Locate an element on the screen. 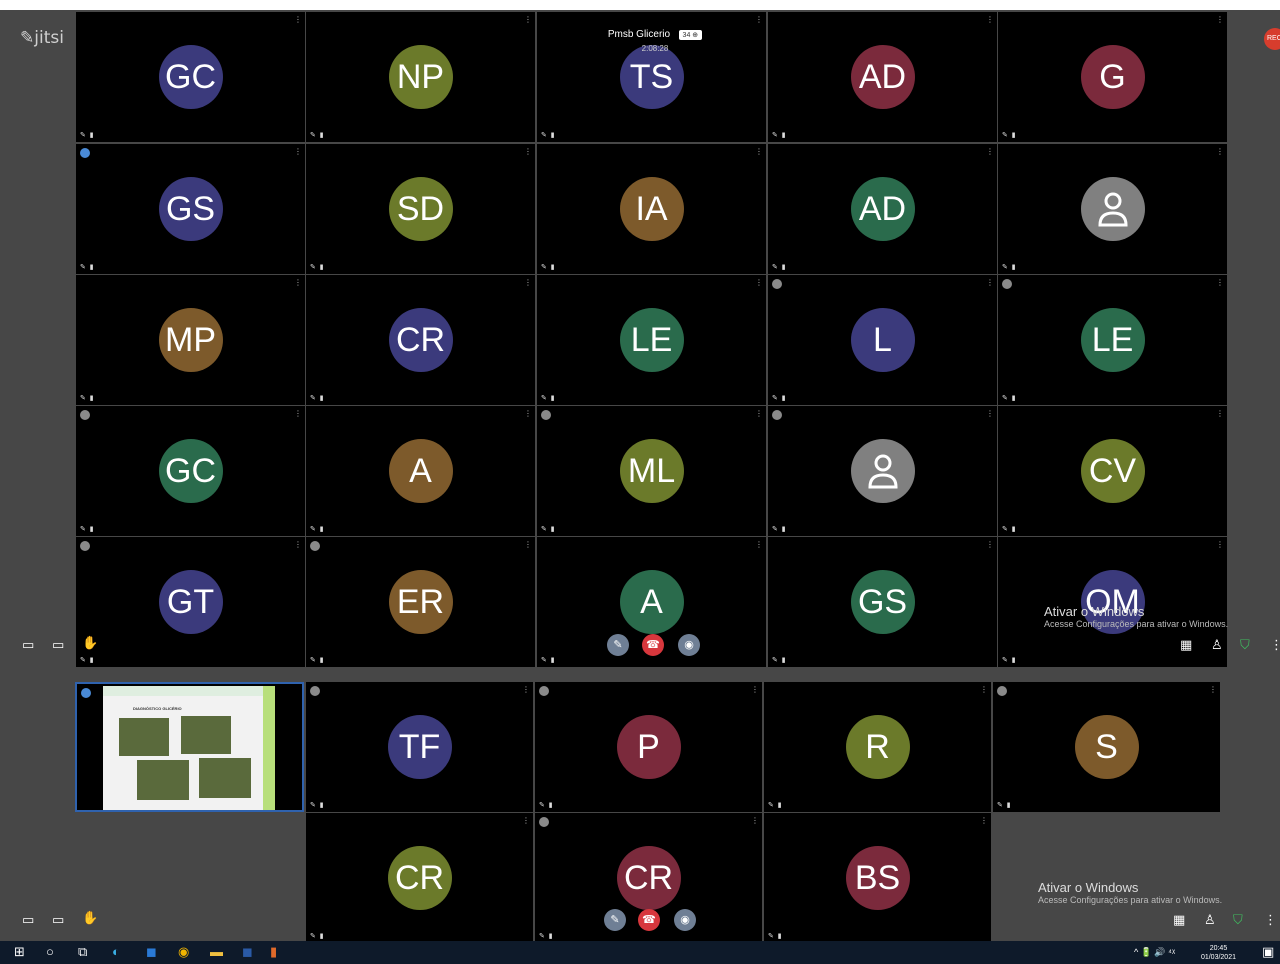 The image size is (1280, 964). tile-view-icon-2: ▦ is located at coordinates (1179, 920).